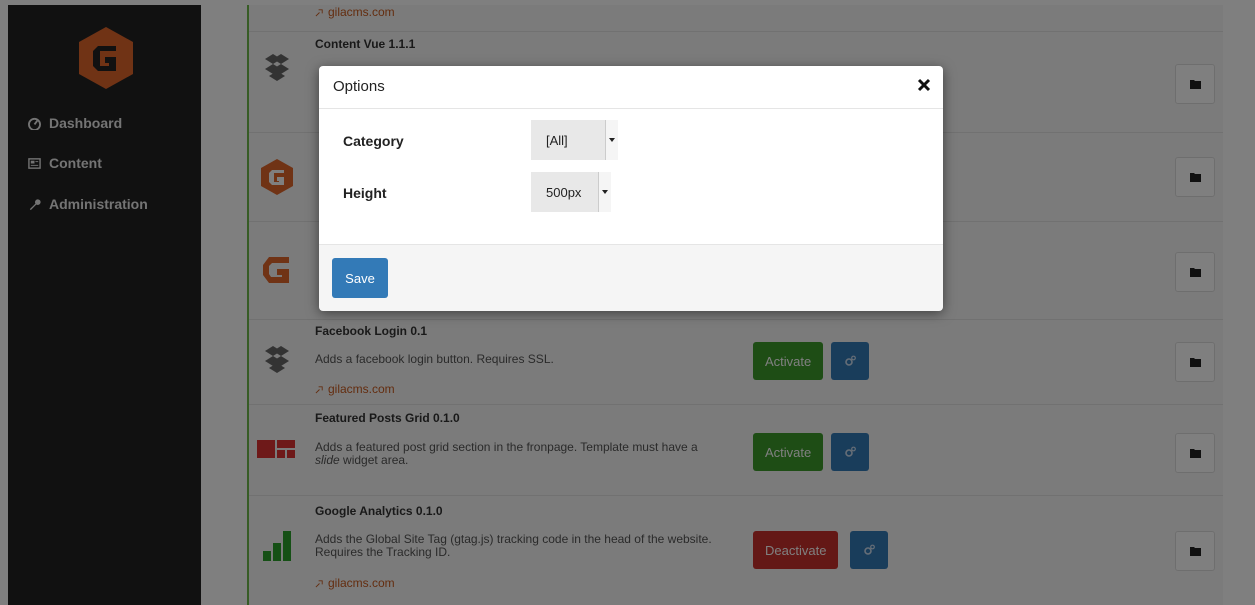 This screenshot has width=1255, height=605. I want to click on modal-header: Options, so click(631, 87).